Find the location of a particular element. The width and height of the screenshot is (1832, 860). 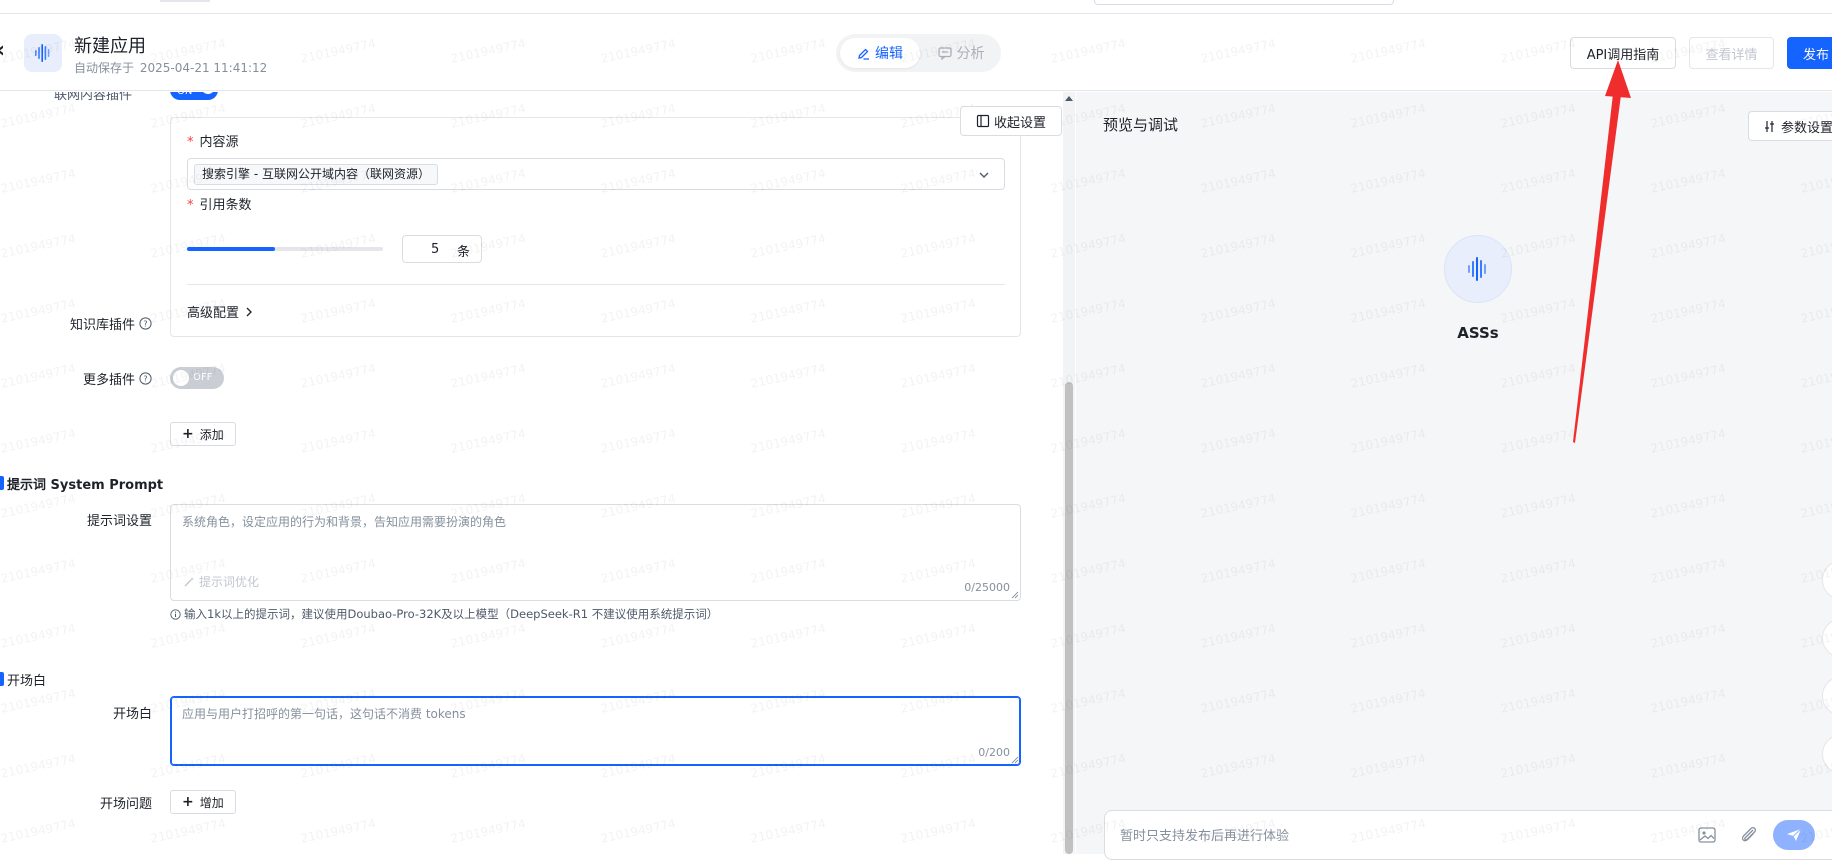

divider is located at coordinates (596, 284).